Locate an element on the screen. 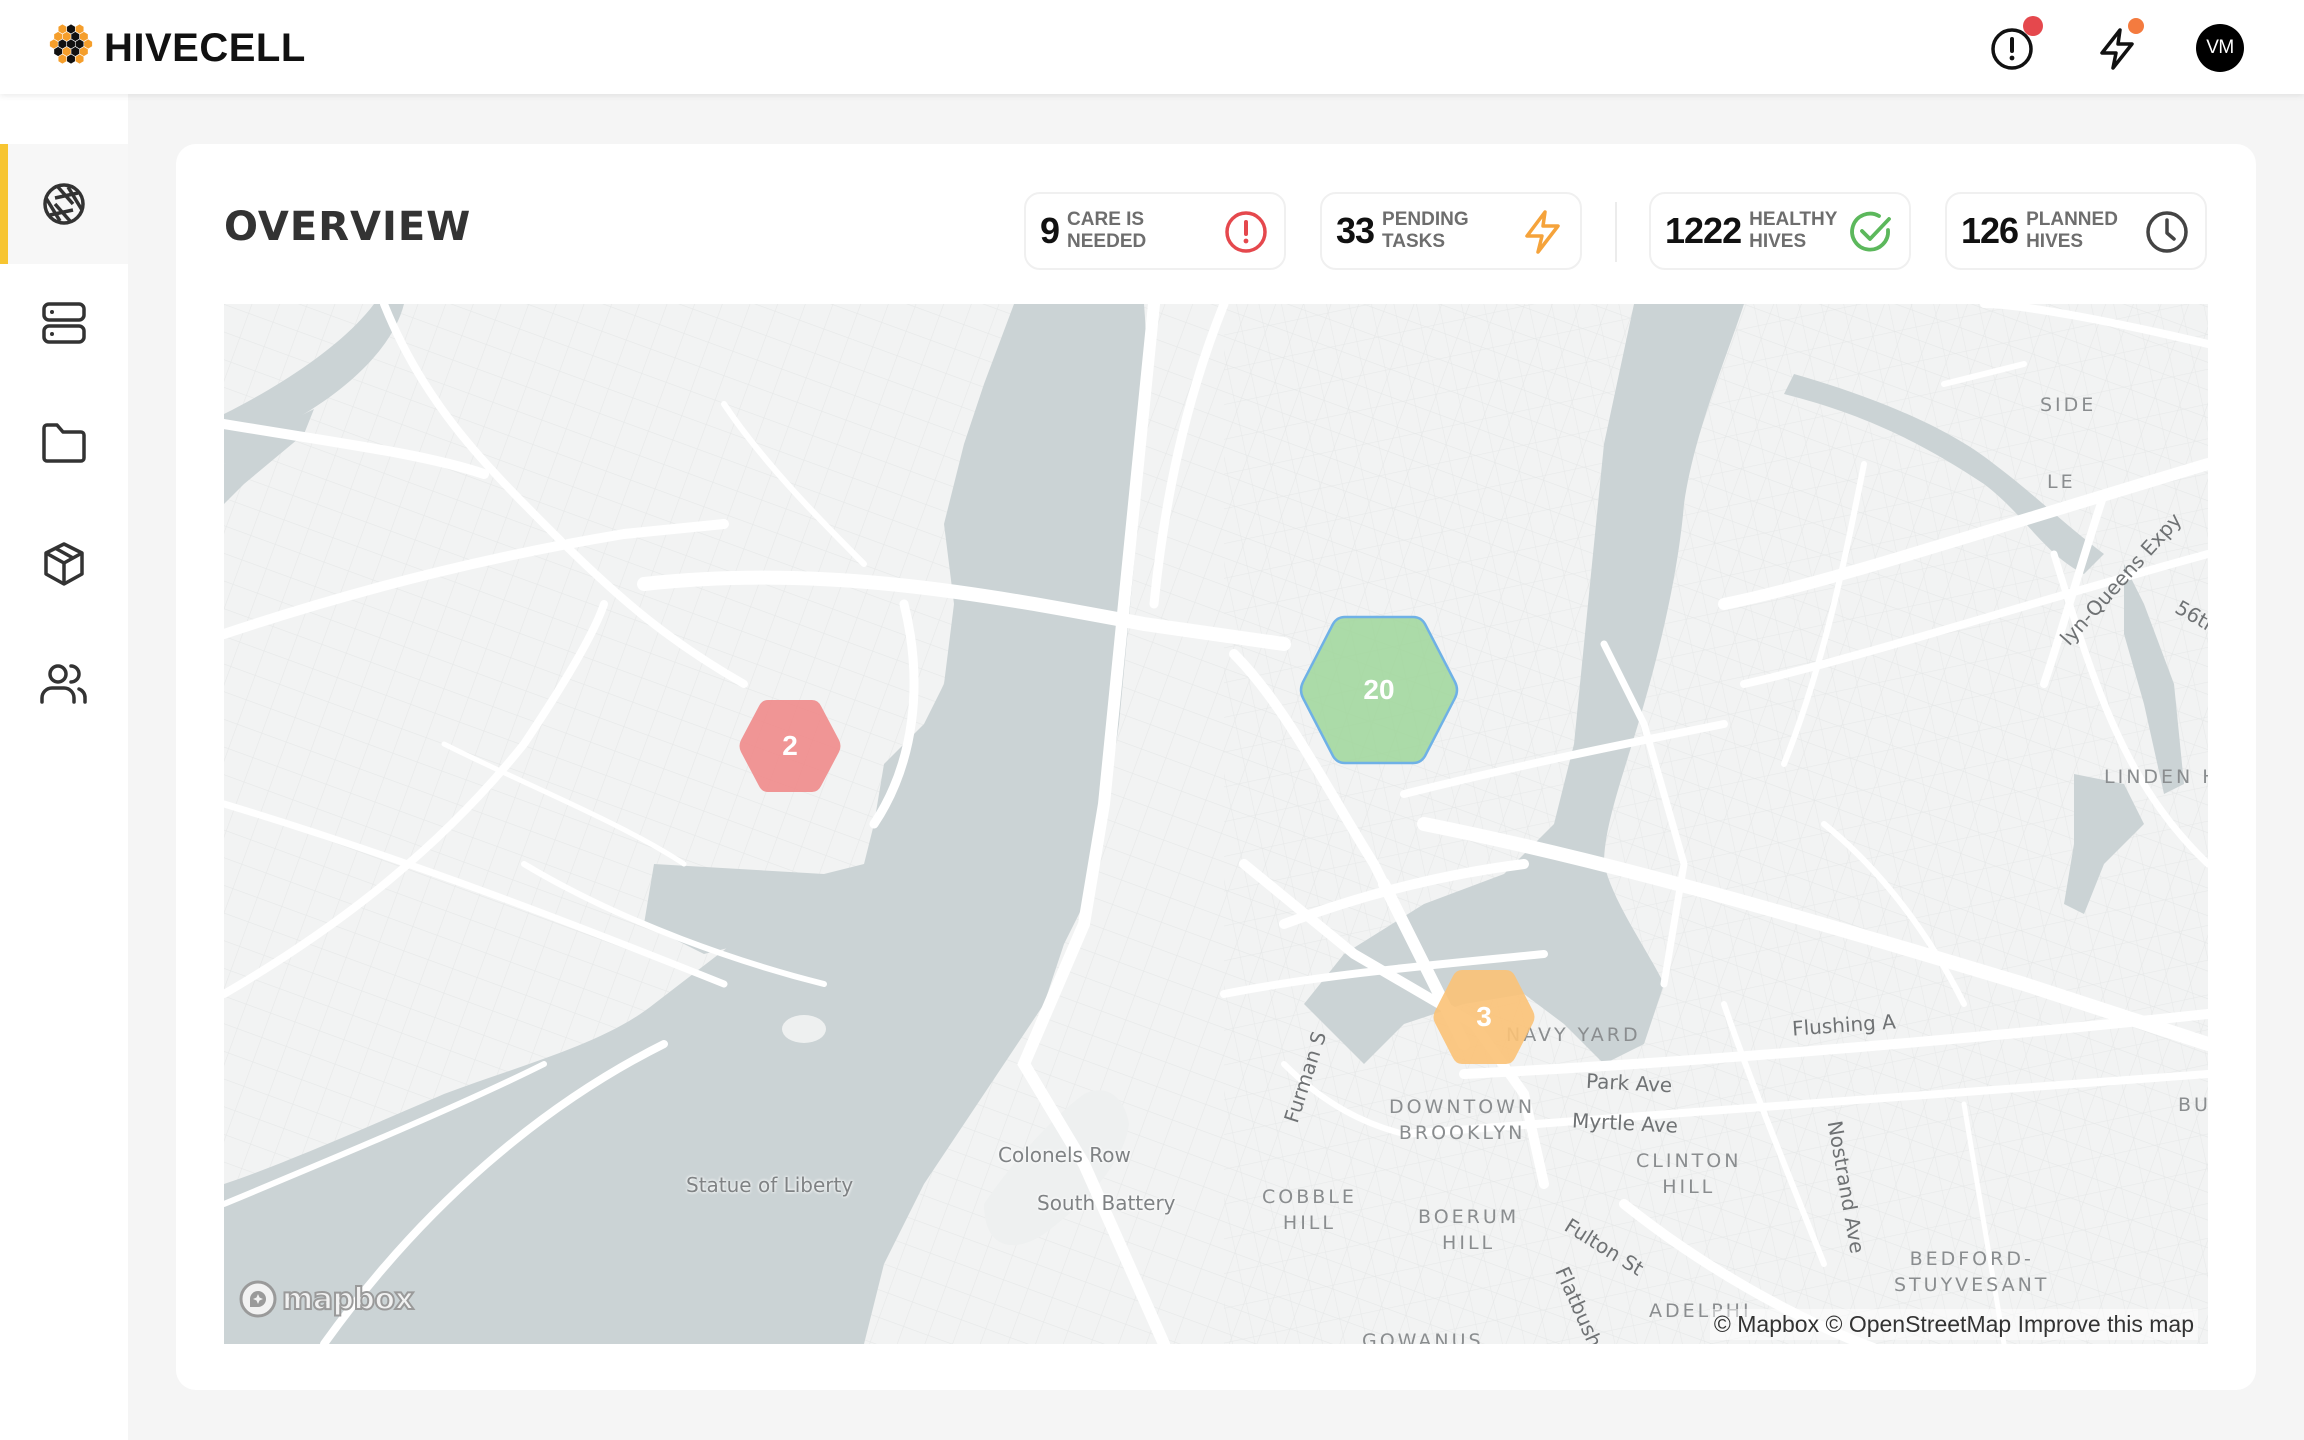 The width and height of the screenshot is (2304, 1440). alerts-badge is located at coordinates (2033, 26).